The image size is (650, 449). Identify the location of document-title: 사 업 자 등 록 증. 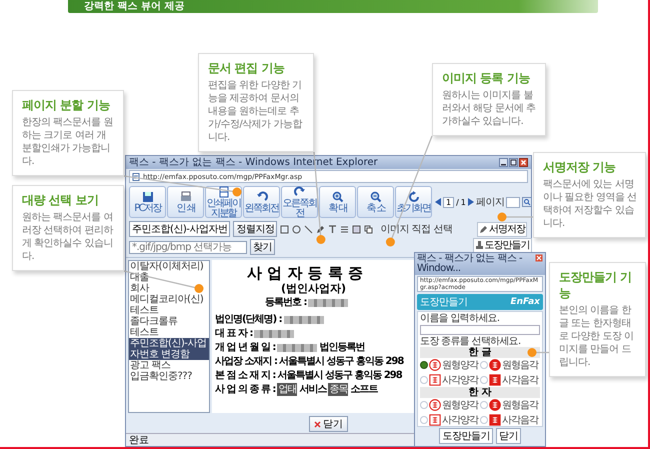
(305, 273).